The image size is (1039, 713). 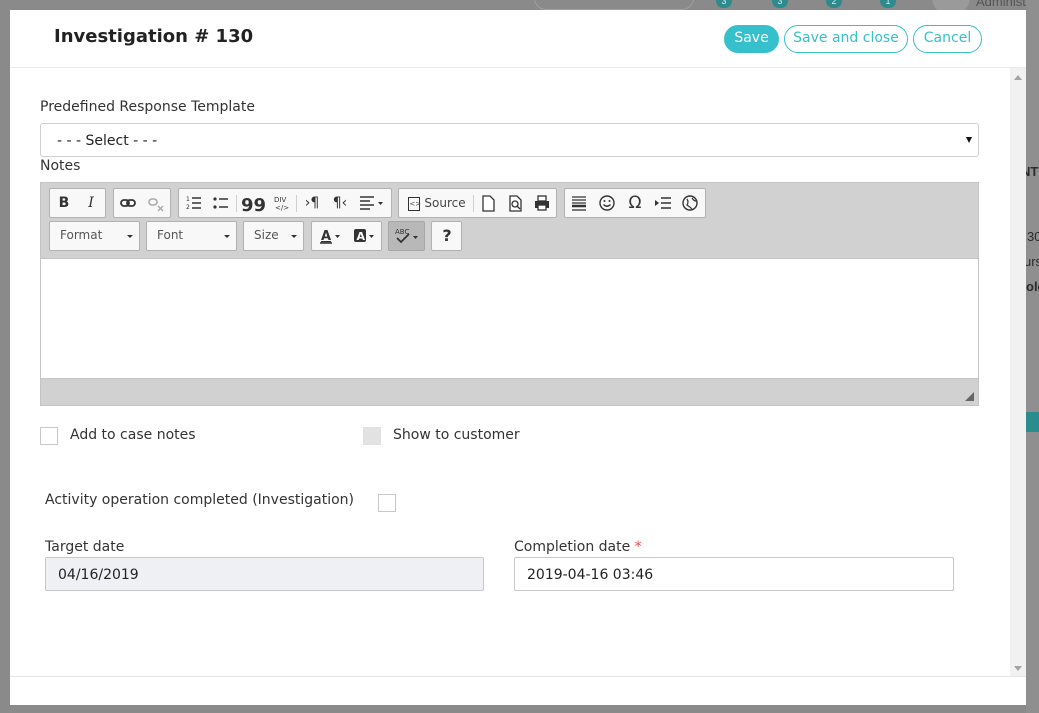 I want to click on show-to-customer-label: Show to customer, so click(x=456, y=435).